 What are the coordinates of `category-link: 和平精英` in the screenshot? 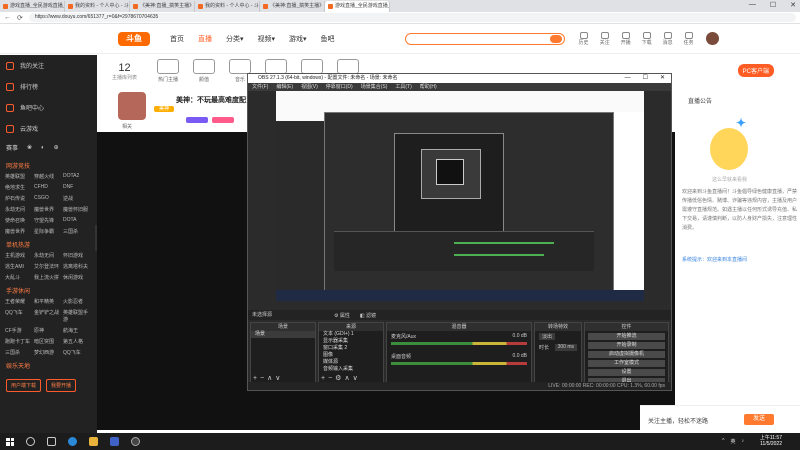 It's located at (48, 301).